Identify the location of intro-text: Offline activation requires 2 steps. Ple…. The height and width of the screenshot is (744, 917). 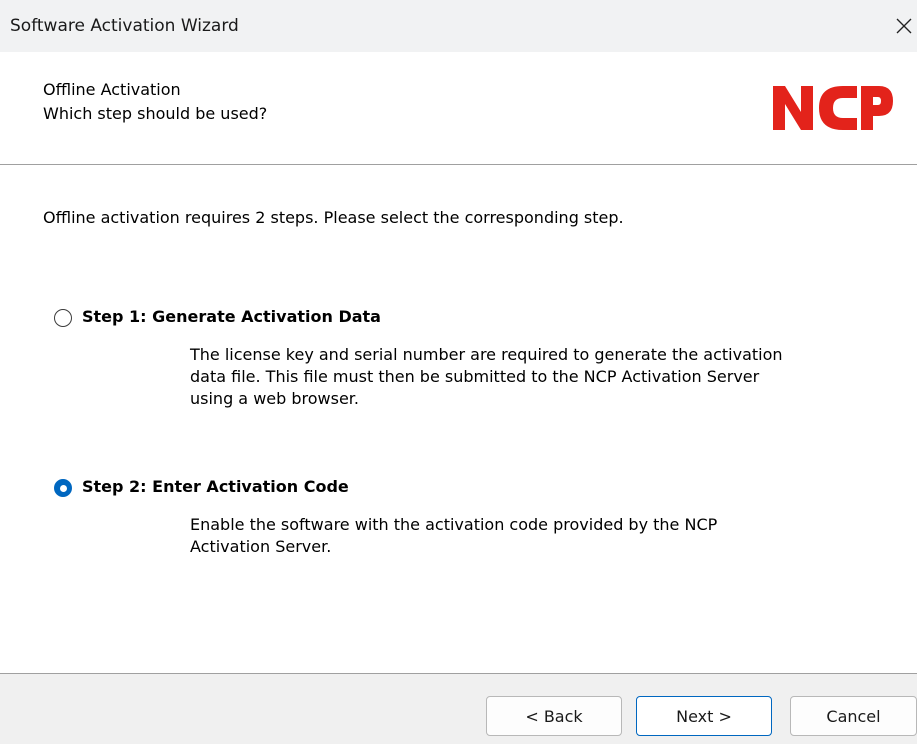
(333, 217).